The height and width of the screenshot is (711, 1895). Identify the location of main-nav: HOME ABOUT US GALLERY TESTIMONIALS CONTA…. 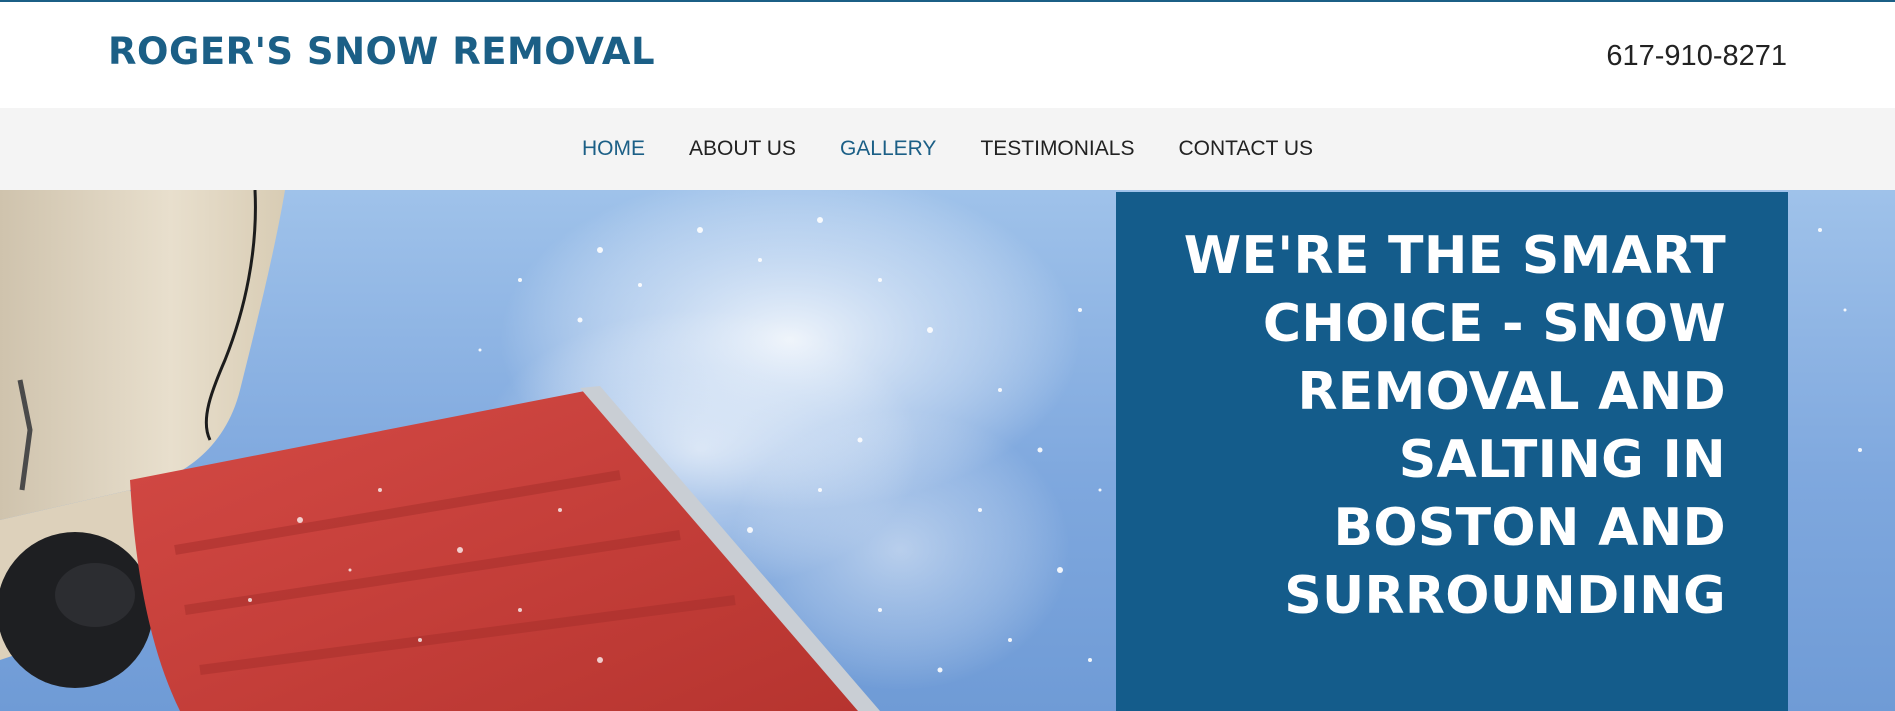
(947, 149).